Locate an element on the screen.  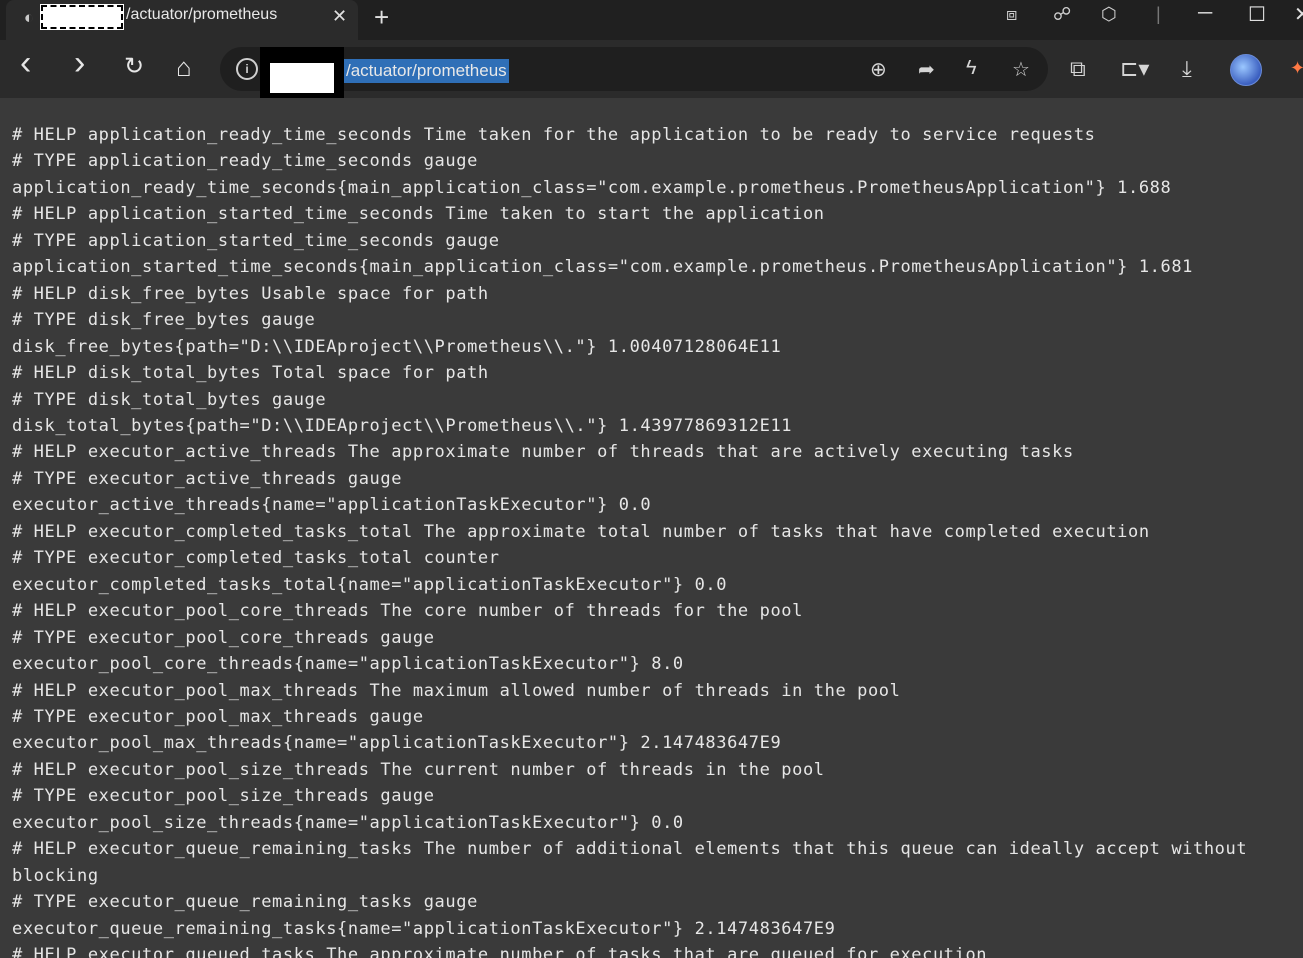
metric-line: # TYPE executor_active_threads gauge is located at coordinates (207, 478).